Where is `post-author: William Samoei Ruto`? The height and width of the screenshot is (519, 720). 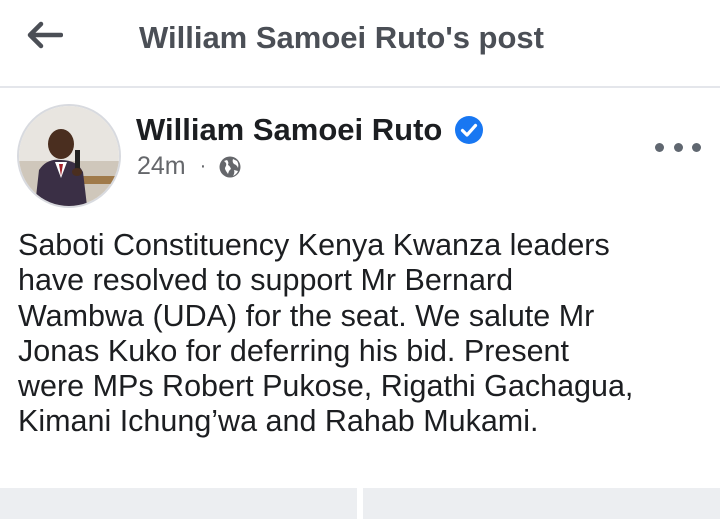 post-author: William Samoei Ruto is located at coordinates (310, 130).